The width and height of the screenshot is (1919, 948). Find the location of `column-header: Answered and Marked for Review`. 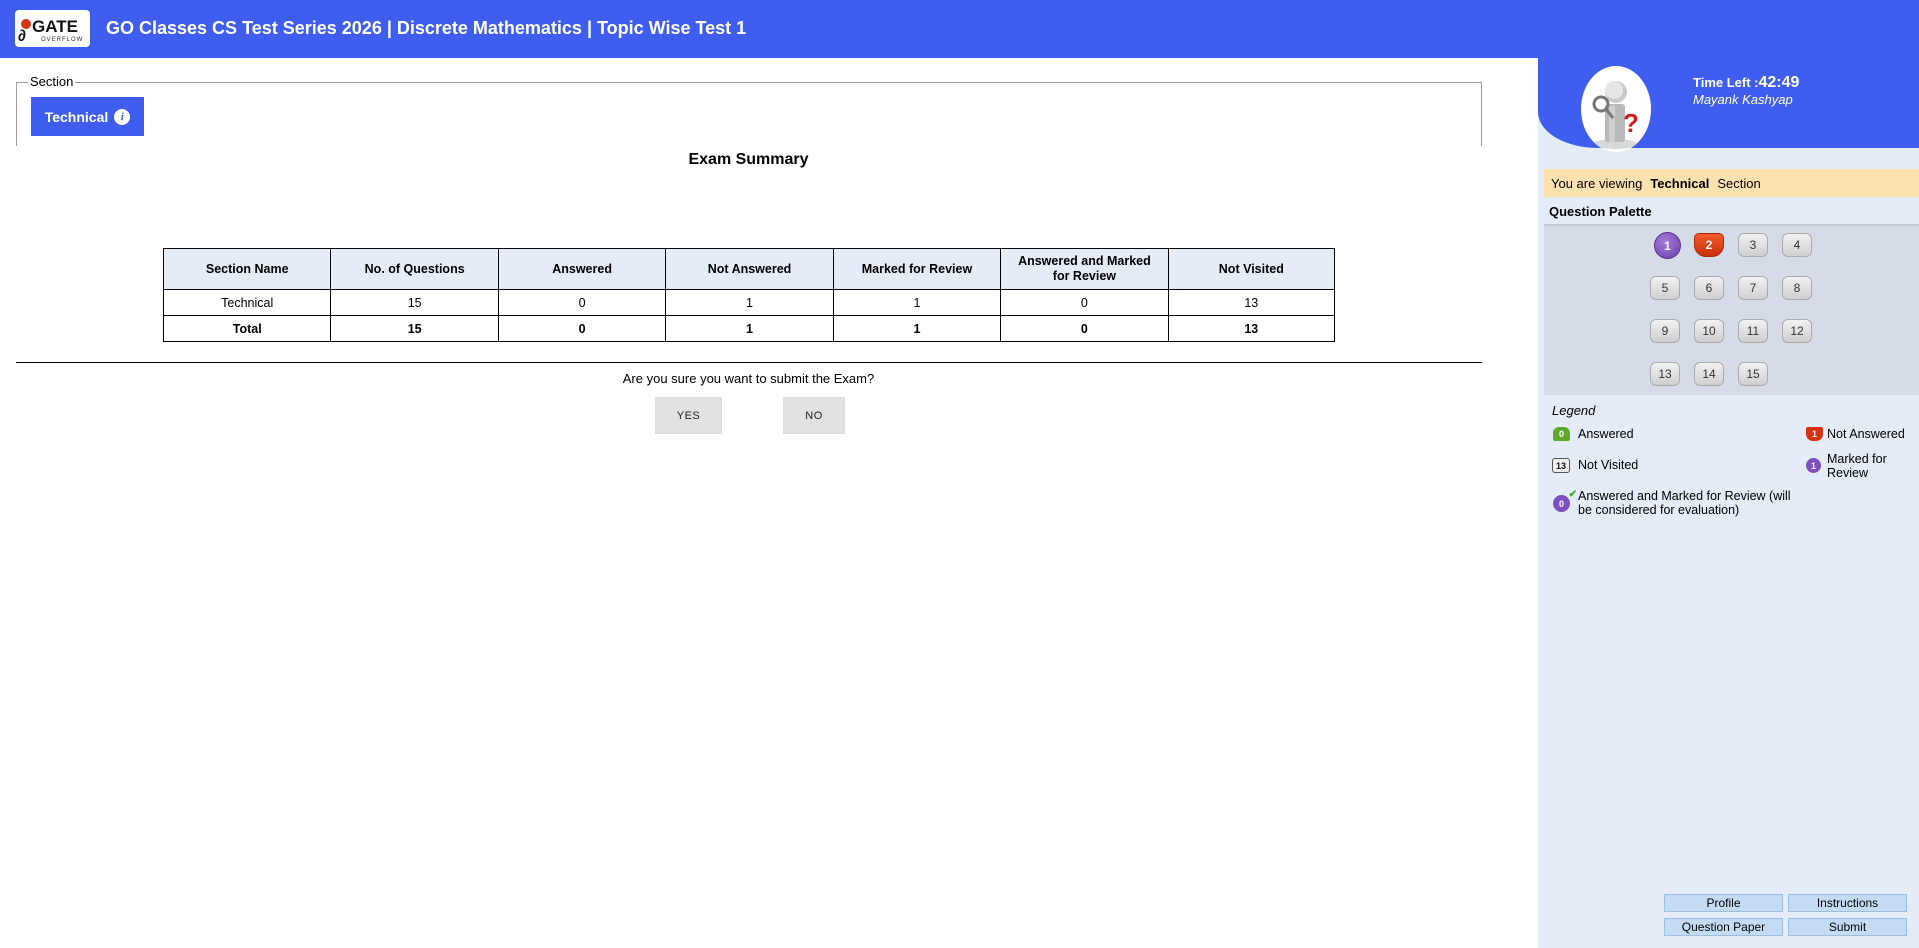

column-header: Answered and Marked for Review is located at coordinates (1084, 269).